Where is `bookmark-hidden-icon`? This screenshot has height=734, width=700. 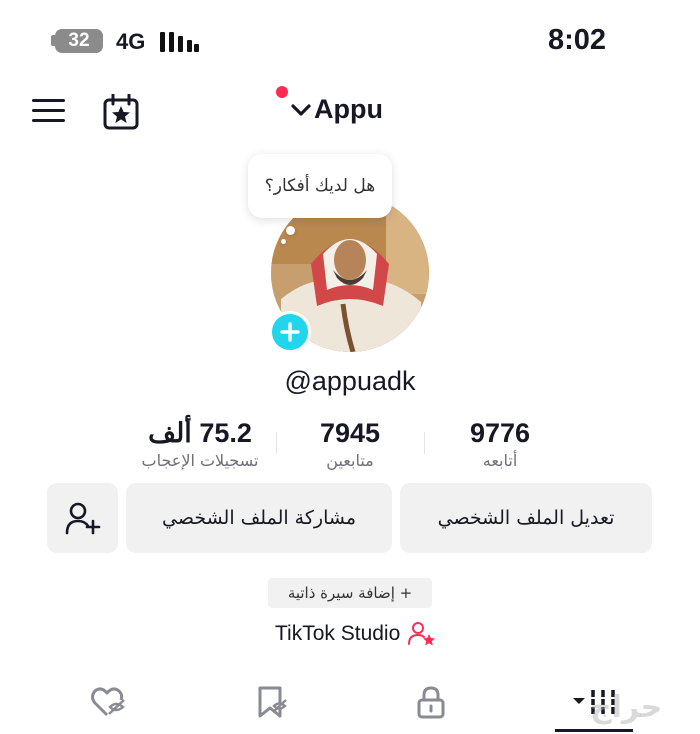
bookmark-hidden-icon is located at coordinates (272, 702).